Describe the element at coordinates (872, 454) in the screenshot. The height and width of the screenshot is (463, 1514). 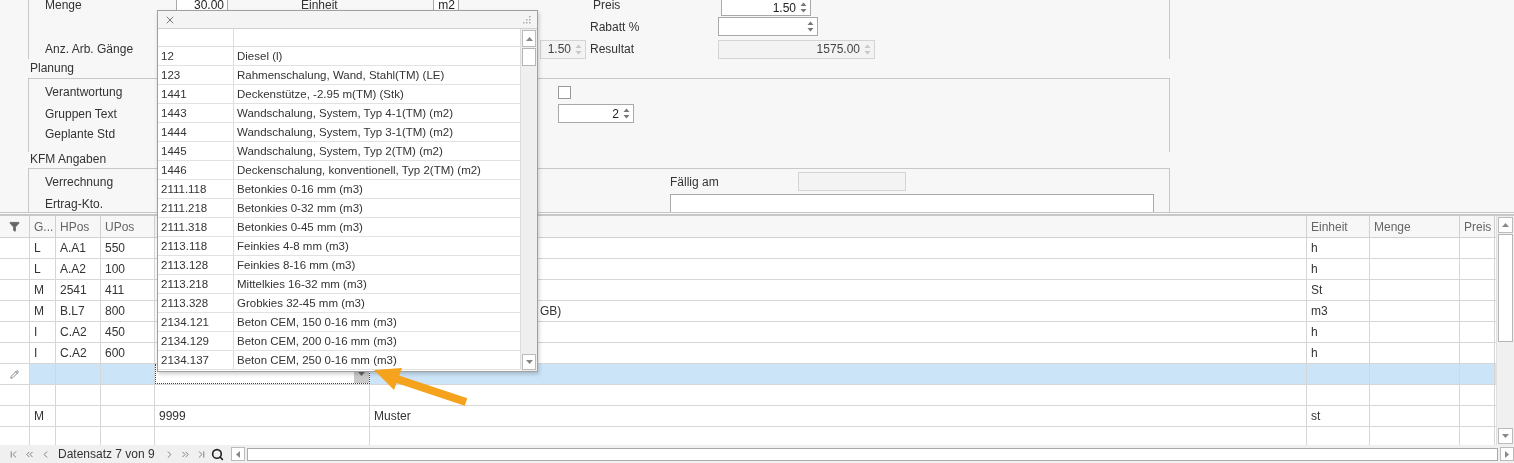
I see `horizontal-scrollbar` at that location.